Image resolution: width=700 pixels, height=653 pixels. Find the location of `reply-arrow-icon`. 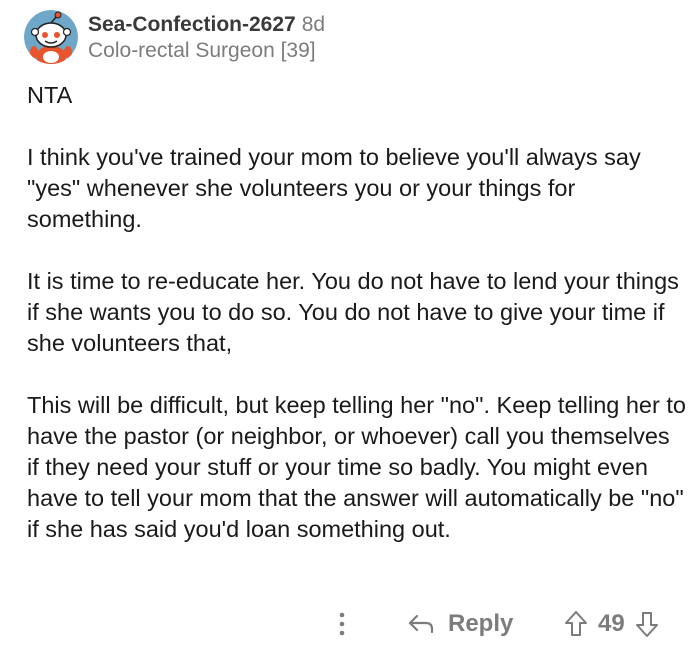

reply-arrow-icon is located at coordinates (421, 624).